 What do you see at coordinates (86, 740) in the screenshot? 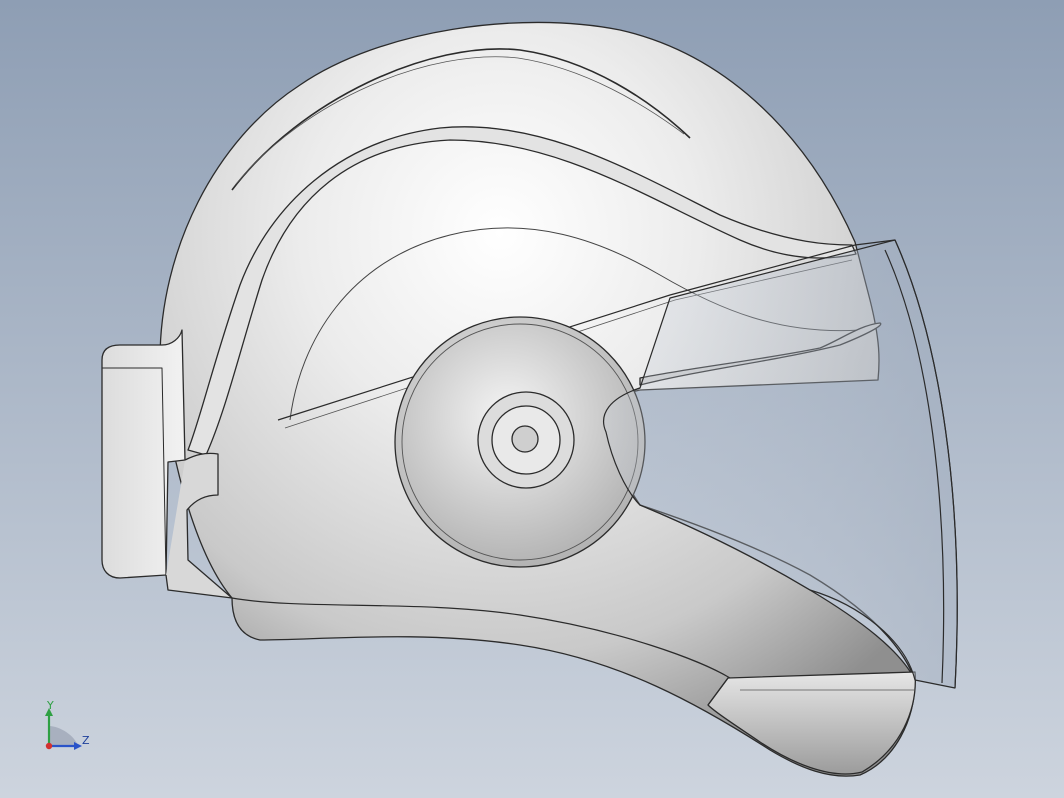
I see `z-axis-label: Z` at bounding box center [86, 740].